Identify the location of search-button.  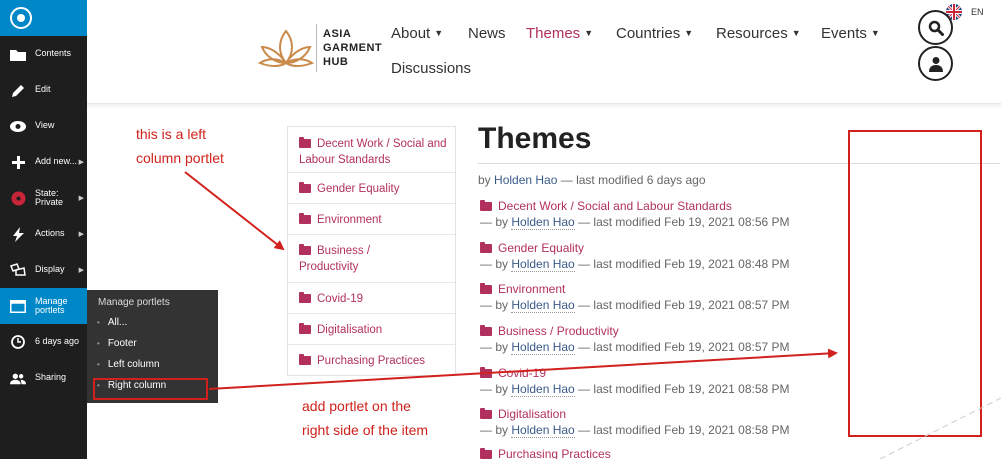
(935, 27).